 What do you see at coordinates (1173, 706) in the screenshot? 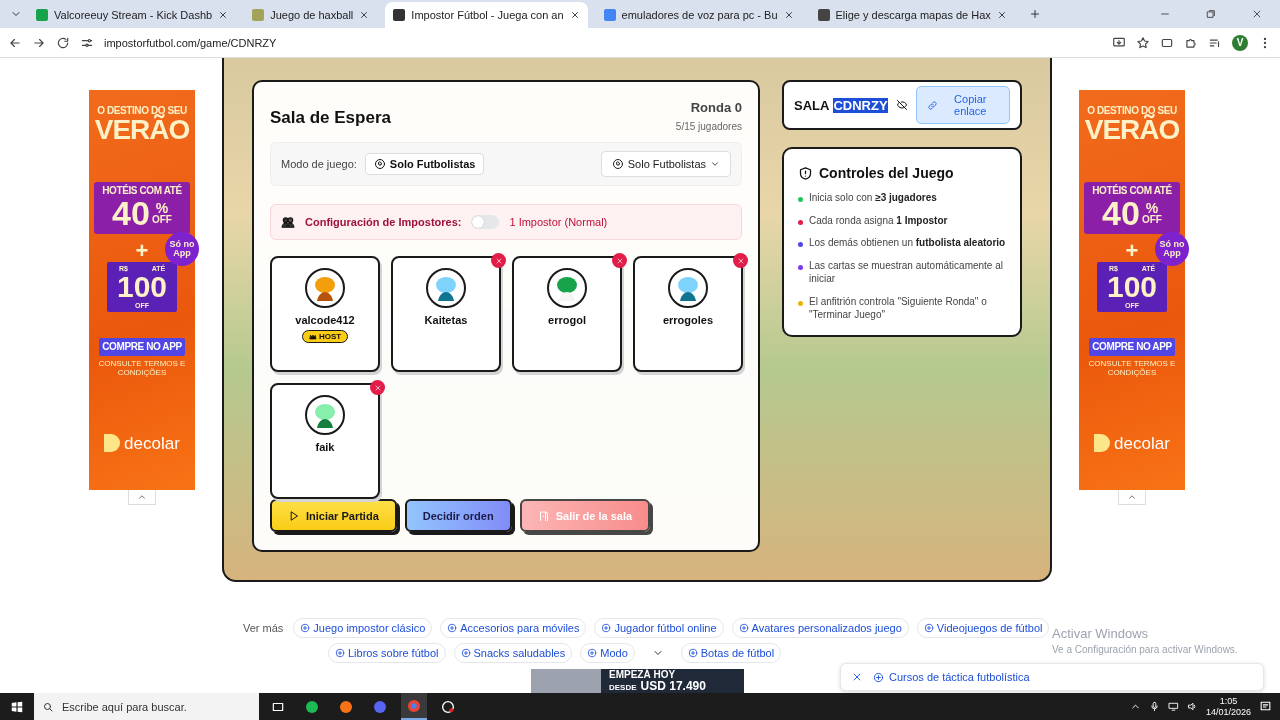
I see `network-icon` at bounding box center [1173, 706].